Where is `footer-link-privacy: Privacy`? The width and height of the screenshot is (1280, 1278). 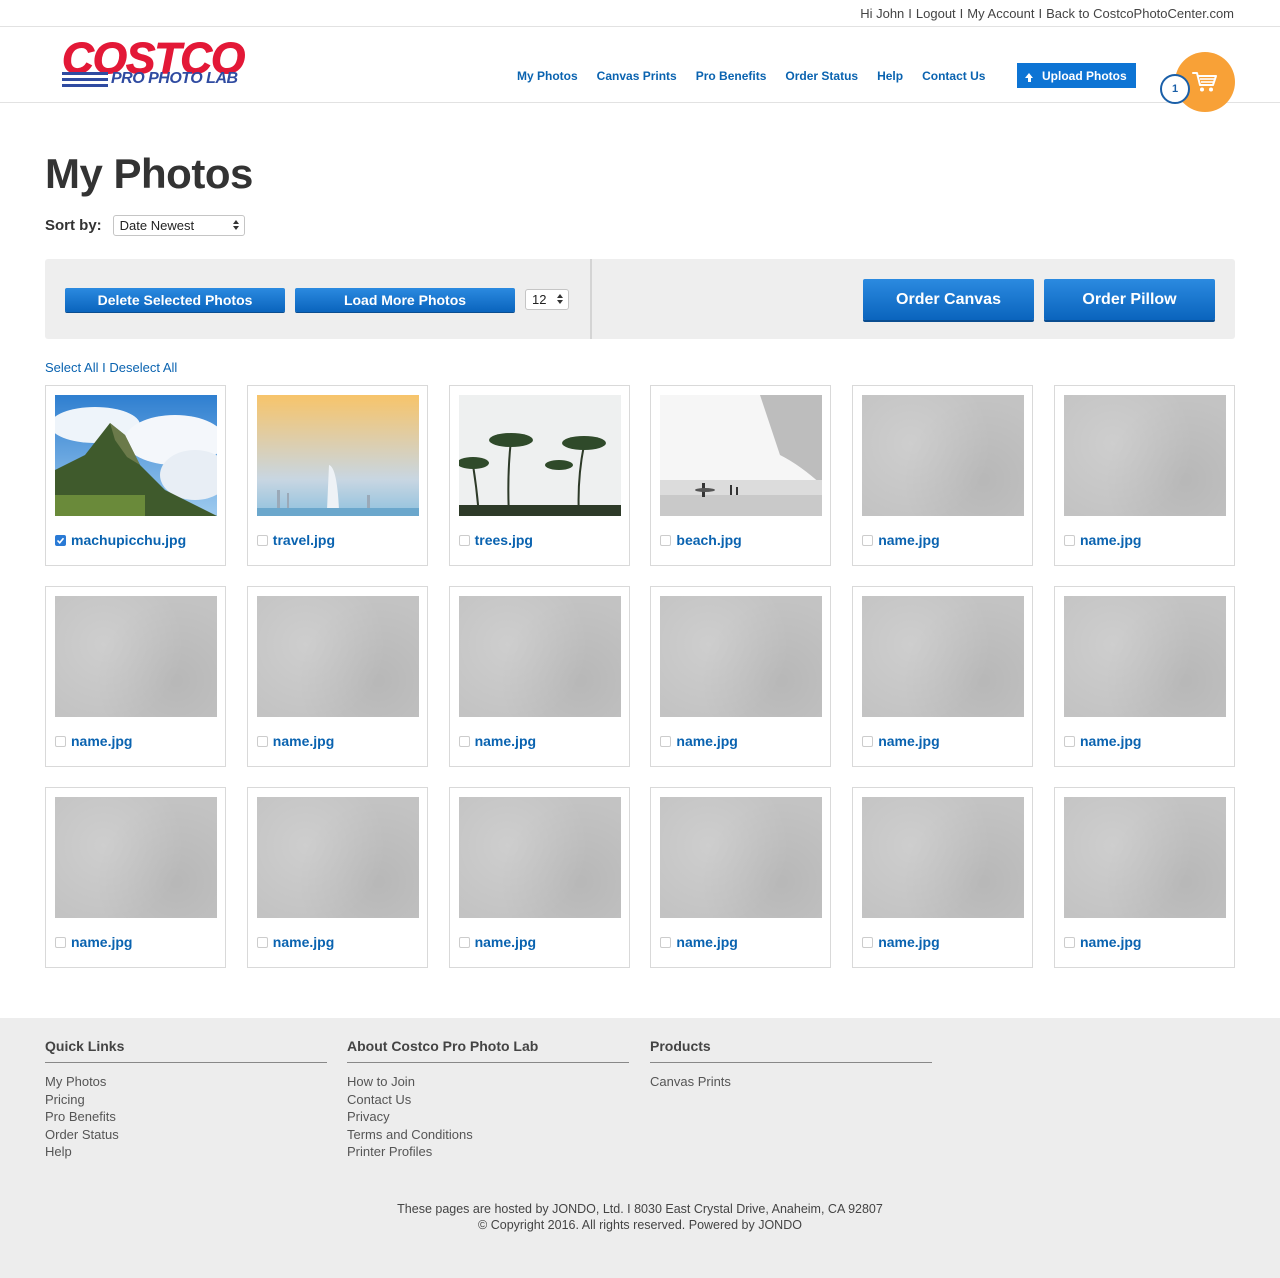 footer-link-privacy: Privacy is located at coordinates (488, 1117).